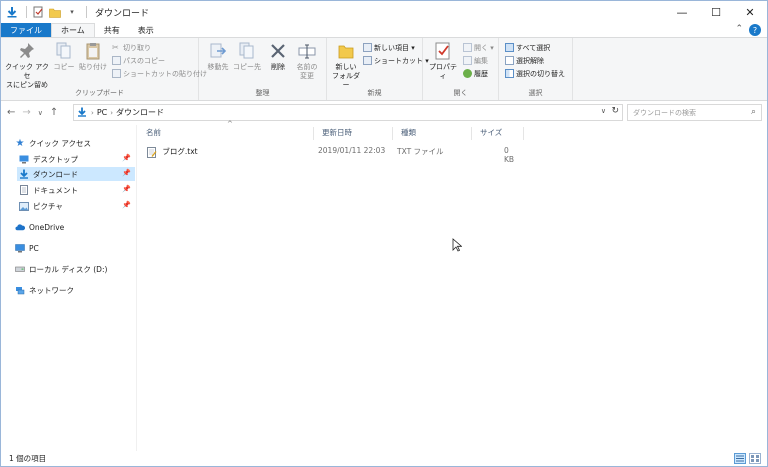 The height and width of the screenshot is (467, 768). What do you see at coordinates (55, 12) in the screenshot?
I see `new-folder-icon` at bounding box center [55, 12].